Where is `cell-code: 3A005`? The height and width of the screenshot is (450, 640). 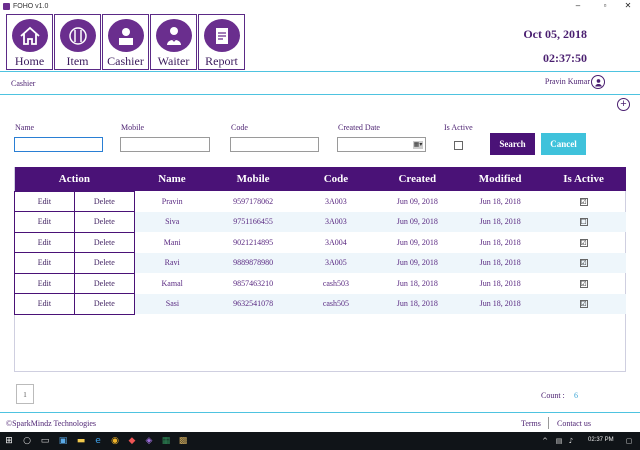 cell-code: 3A005 is located at coordinates (336, 262).